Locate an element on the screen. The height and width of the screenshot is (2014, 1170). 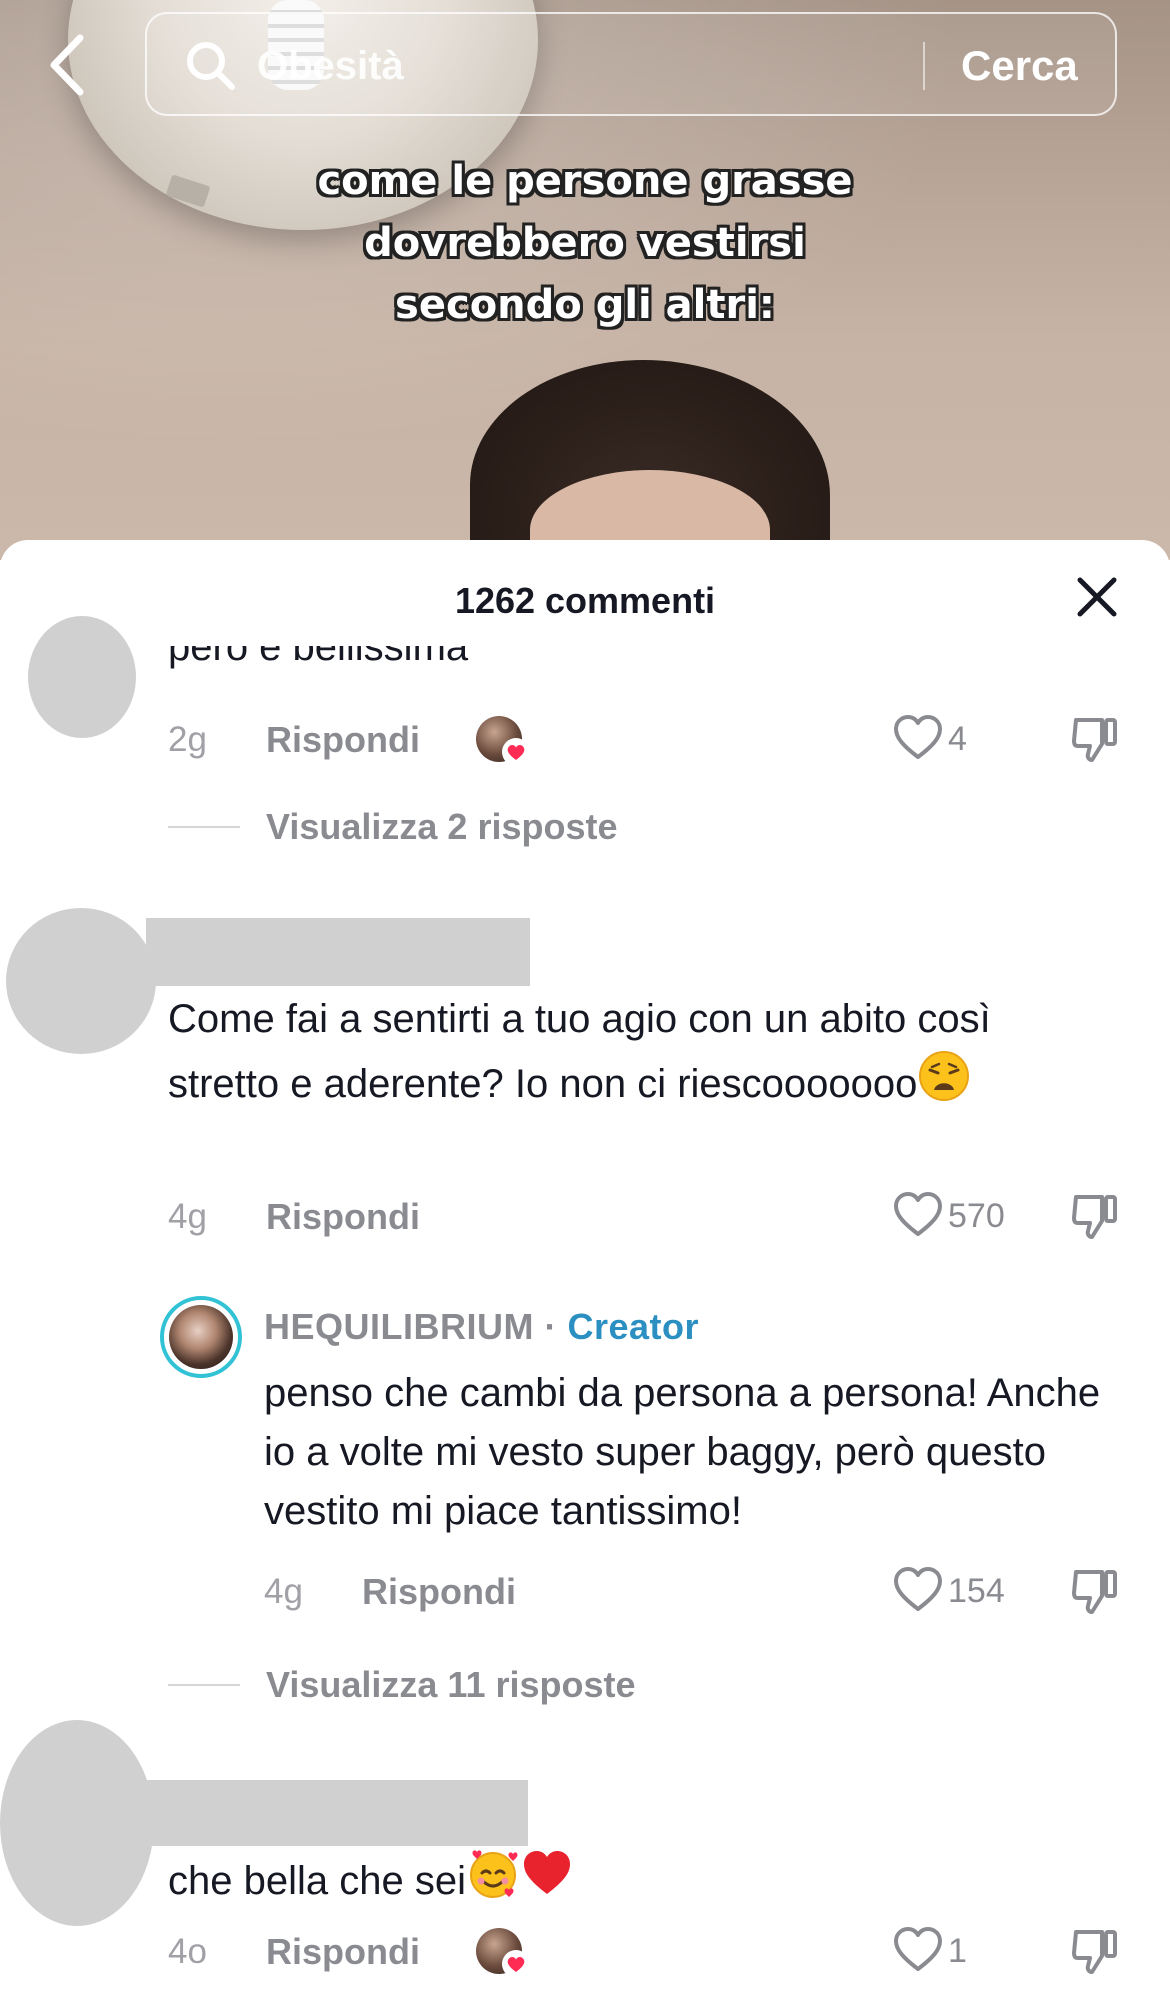
search-input: Obesità is located at coordinates (330, 66).